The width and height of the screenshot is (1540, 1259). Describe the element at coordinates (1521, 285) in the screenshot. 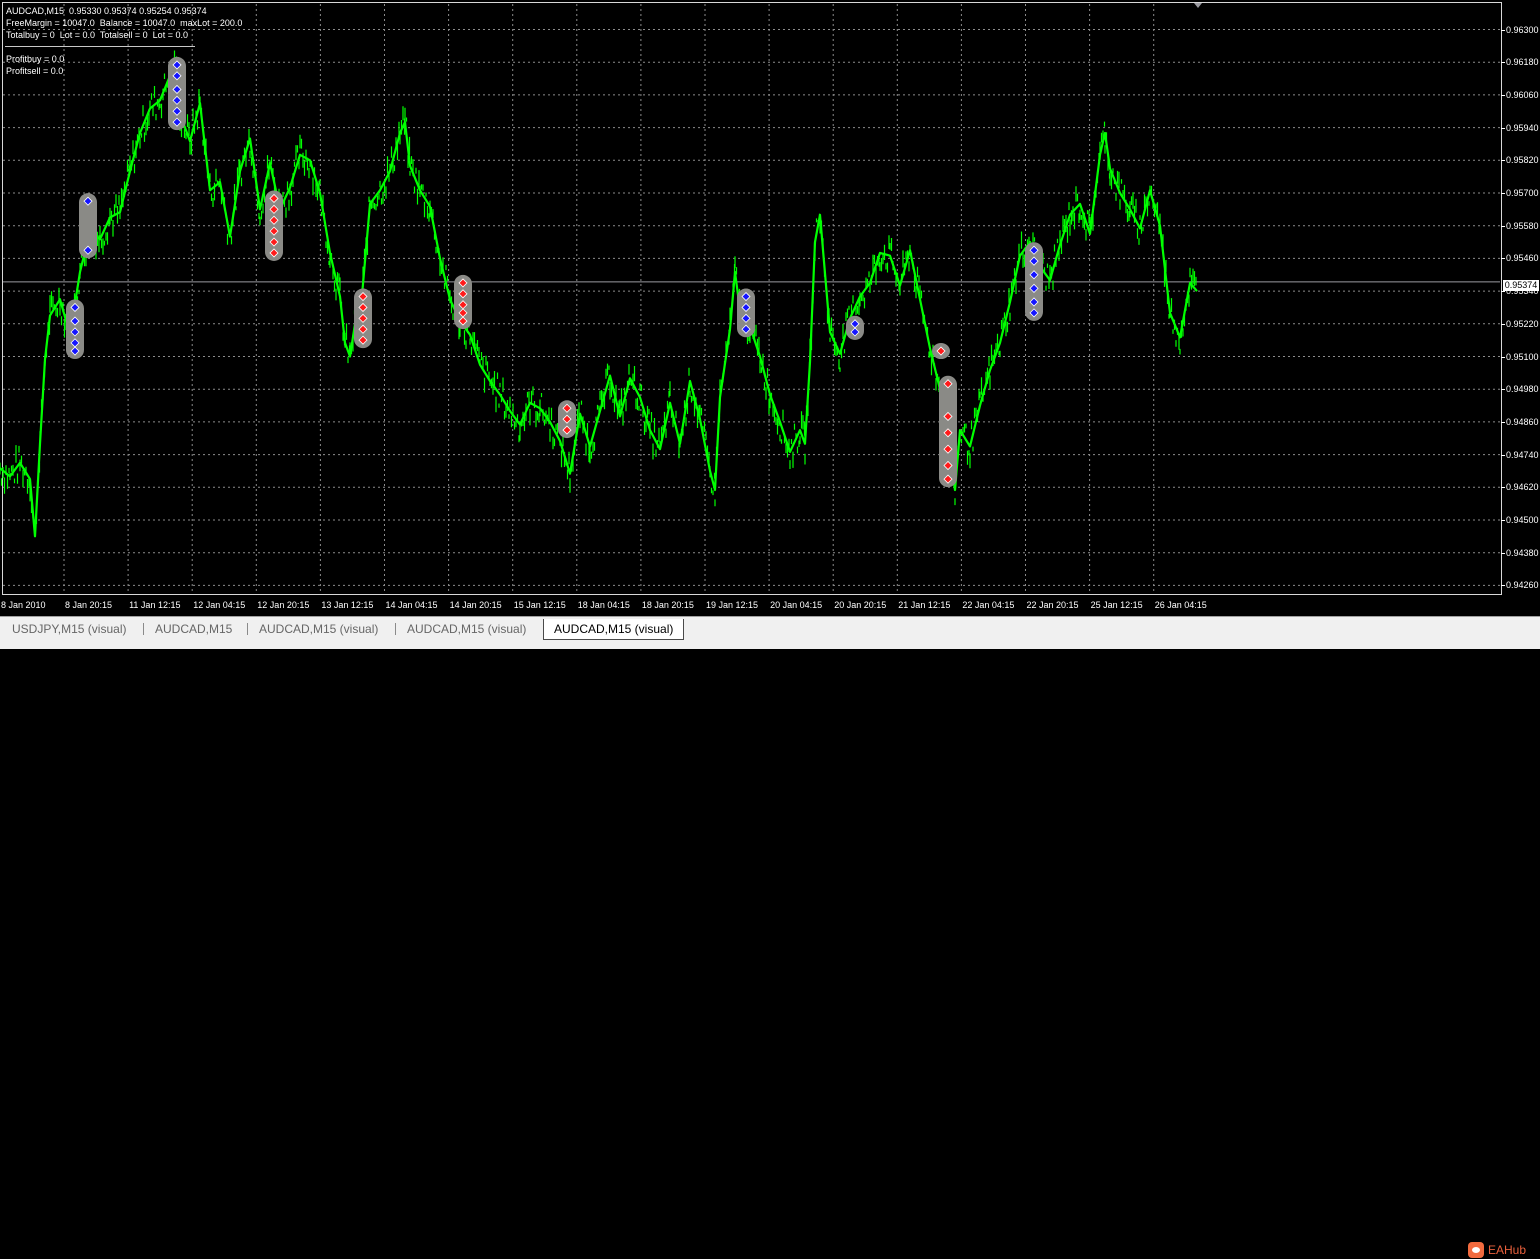

I see `current-price-label: 0.95374` at that location.